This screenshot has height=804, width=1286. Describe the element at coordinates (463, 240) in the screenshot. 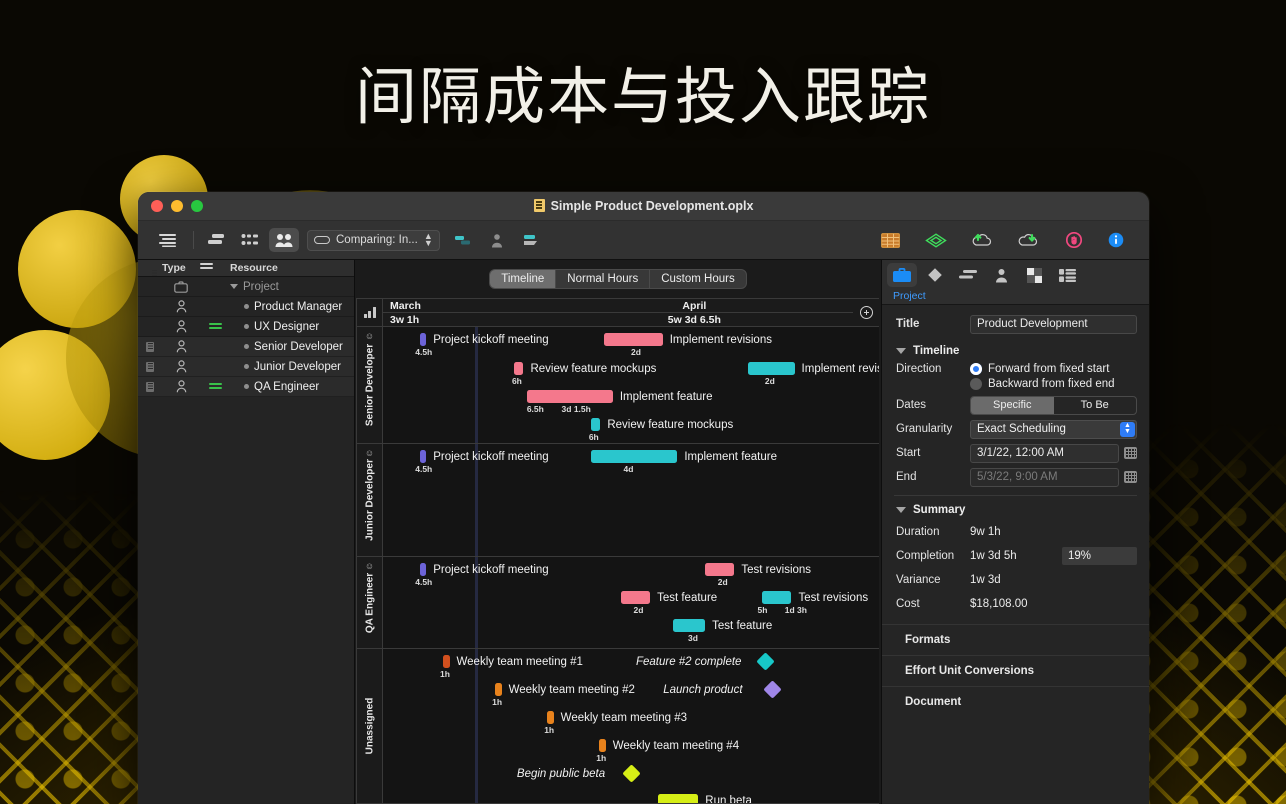

I see `split-view-icon` at that location.